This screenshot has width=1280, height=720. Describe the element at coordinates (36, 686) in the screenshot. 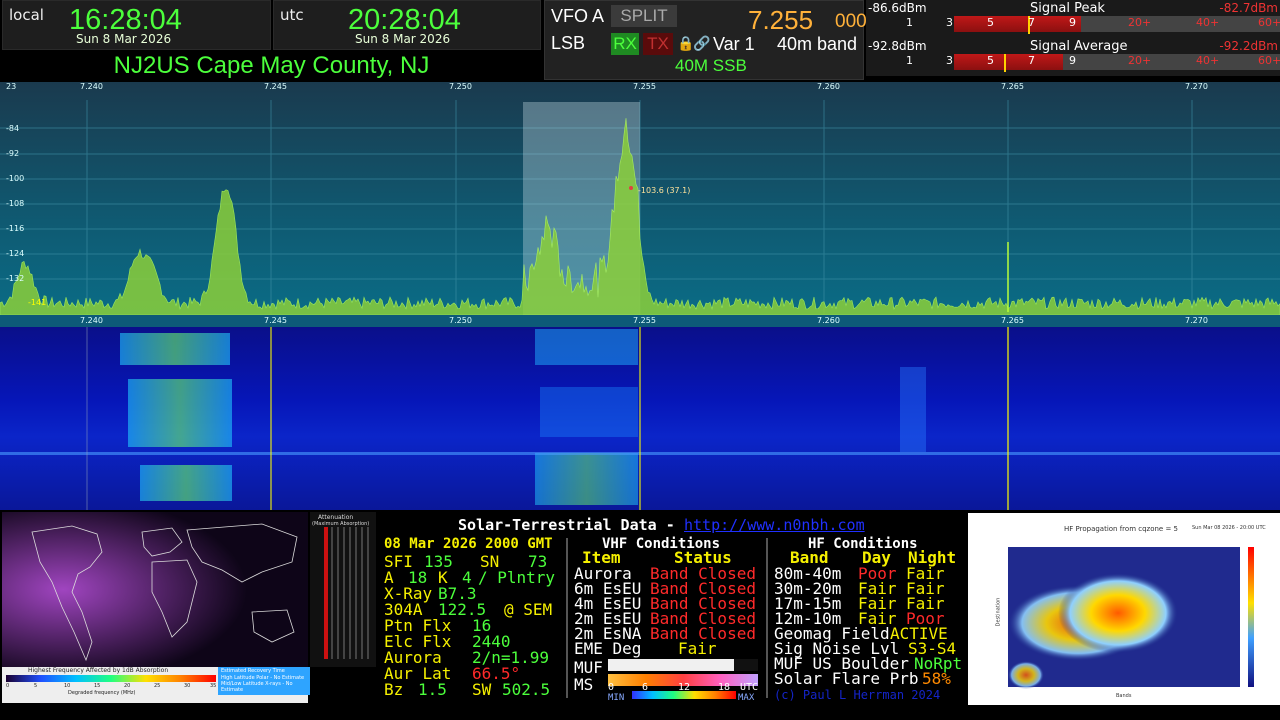

I see `legend-tick: 5` at that location.